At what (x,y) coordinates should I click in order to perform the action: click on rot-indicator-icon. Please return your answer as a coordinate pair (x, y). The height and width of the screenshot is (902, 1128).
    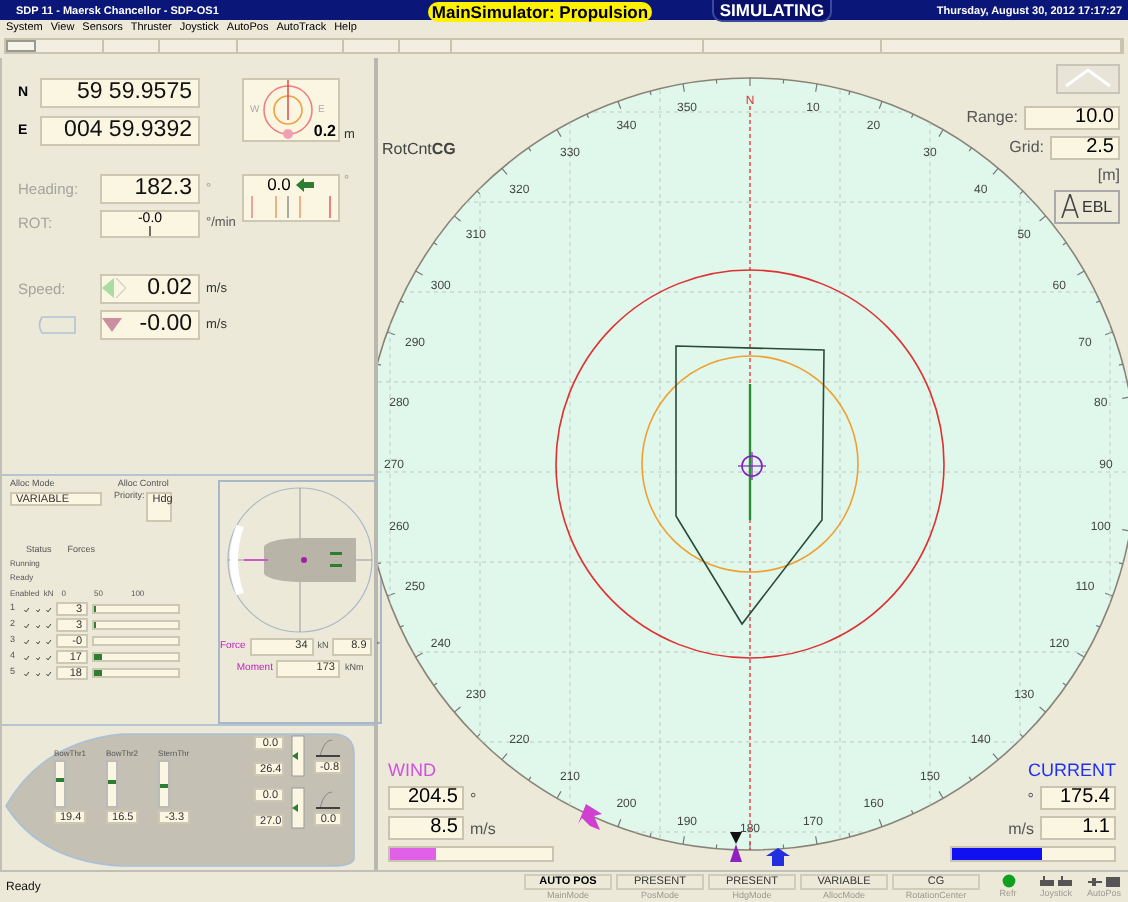
    Looking at the image, I should click on (150, 230).